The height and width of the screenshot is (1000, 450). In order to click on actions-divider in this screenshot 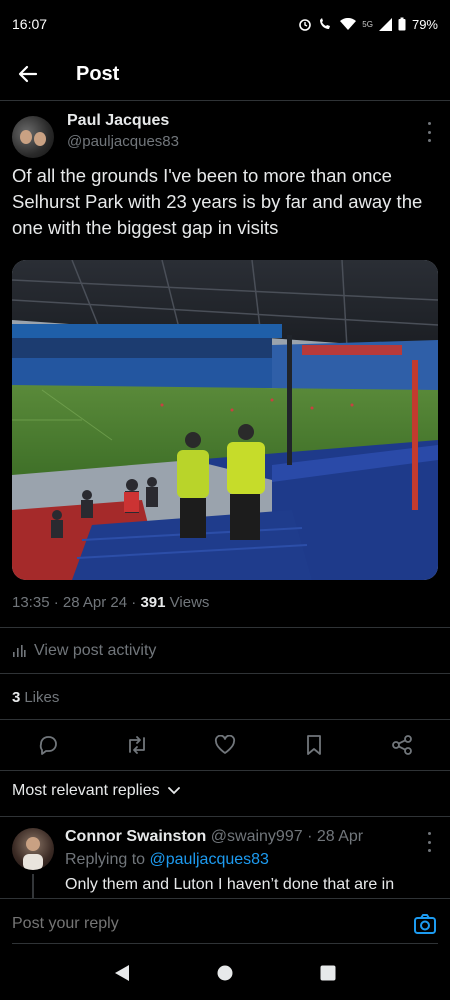, I will do `click(225, 770)`.